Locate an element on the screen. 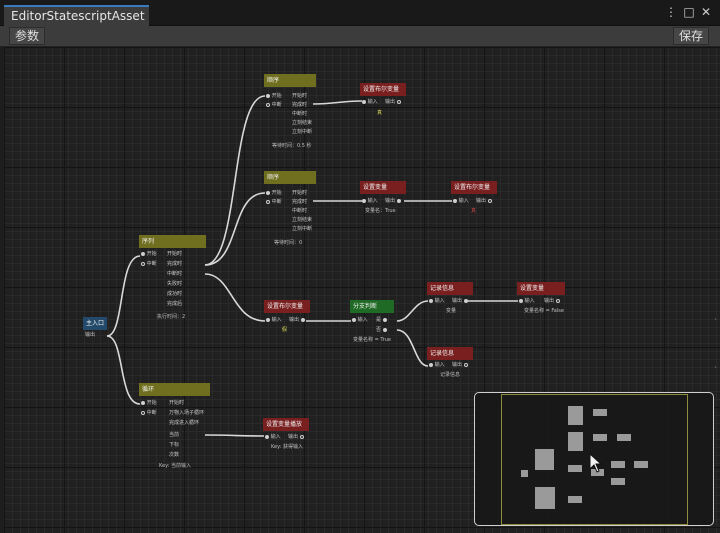 The image size is (720, 533). false-port is located at coordinates (384, 329).